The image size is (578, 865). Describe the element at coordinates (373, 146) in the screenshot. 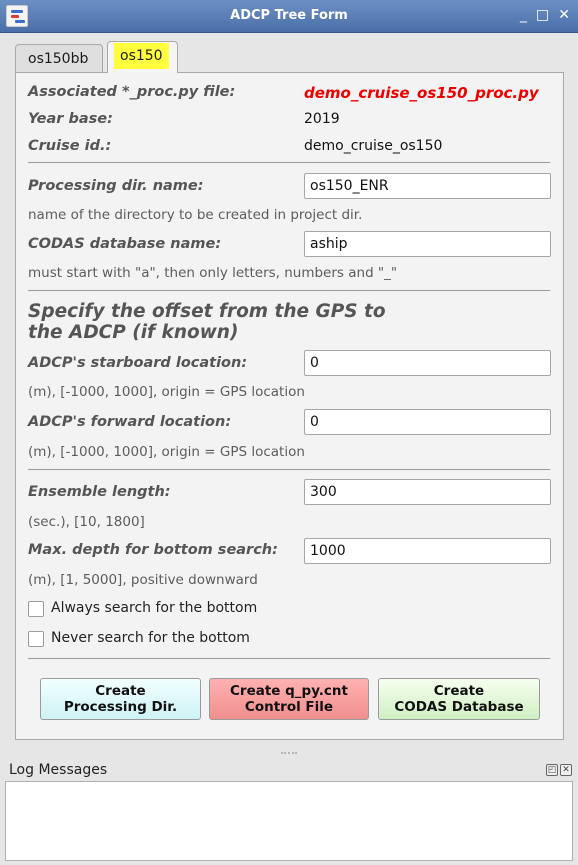

I see `cruise-id-value: demo_cruise_os150` at that location.